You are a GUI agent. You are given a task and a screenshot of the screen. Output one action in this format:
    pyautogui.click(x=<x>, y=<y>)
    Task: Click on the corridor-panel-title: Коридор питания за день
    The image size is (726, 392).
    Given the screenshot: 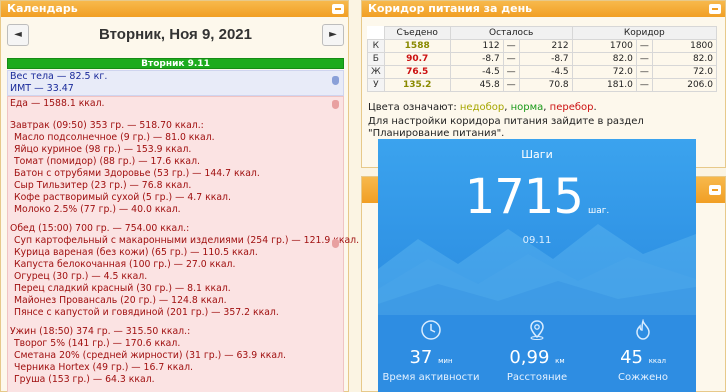 What is the action you would take?
    pyautogui.click(x=450, y=8)
    